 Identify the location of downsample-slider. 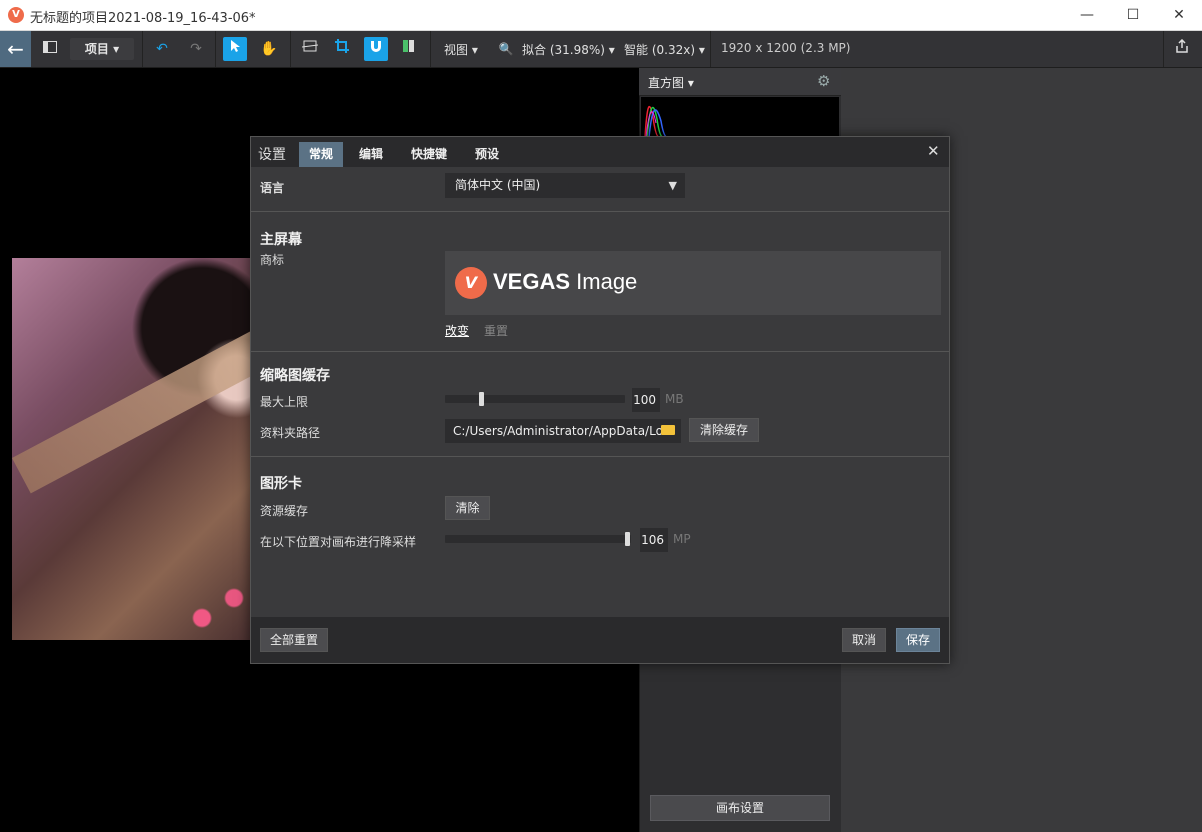
(538, 539).